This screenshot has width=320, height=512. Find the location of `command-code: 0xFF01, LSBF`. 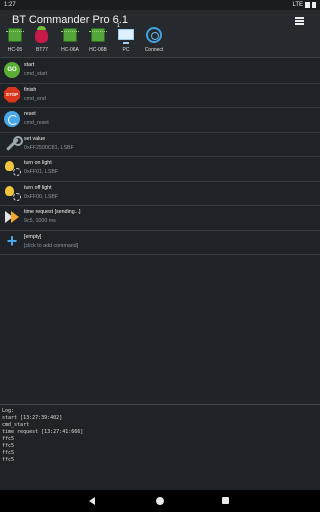

command-code: 0xFF01, LSBF is located at coordinates (41, 172).